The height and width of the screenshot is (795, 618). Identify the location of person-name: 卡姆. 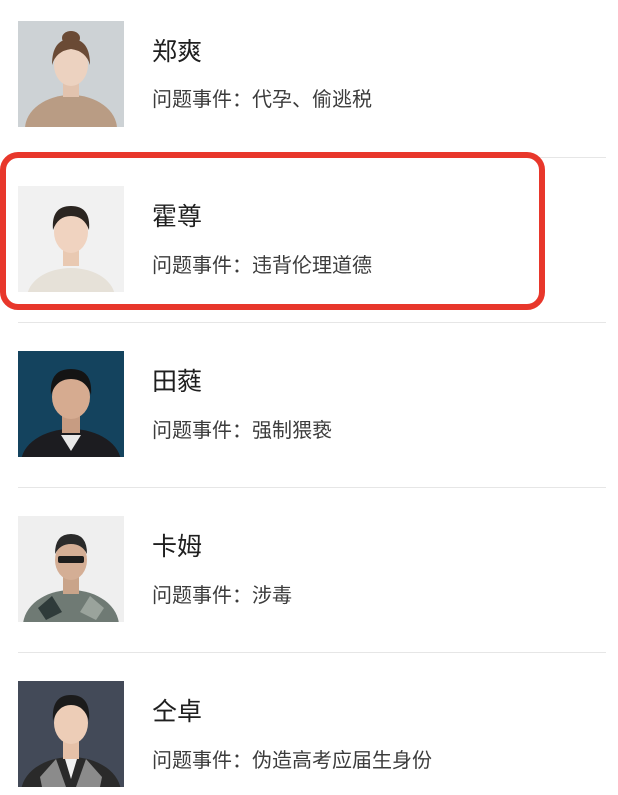
(177, 546).